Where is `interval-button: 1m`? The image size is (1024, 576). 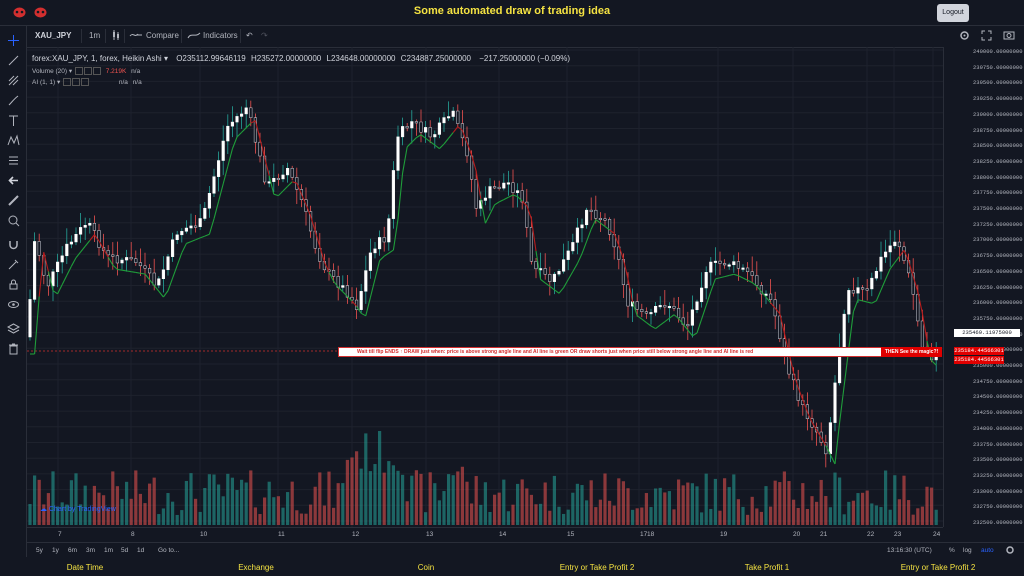 interval-button: 1m is located at coordinates (94, 35).